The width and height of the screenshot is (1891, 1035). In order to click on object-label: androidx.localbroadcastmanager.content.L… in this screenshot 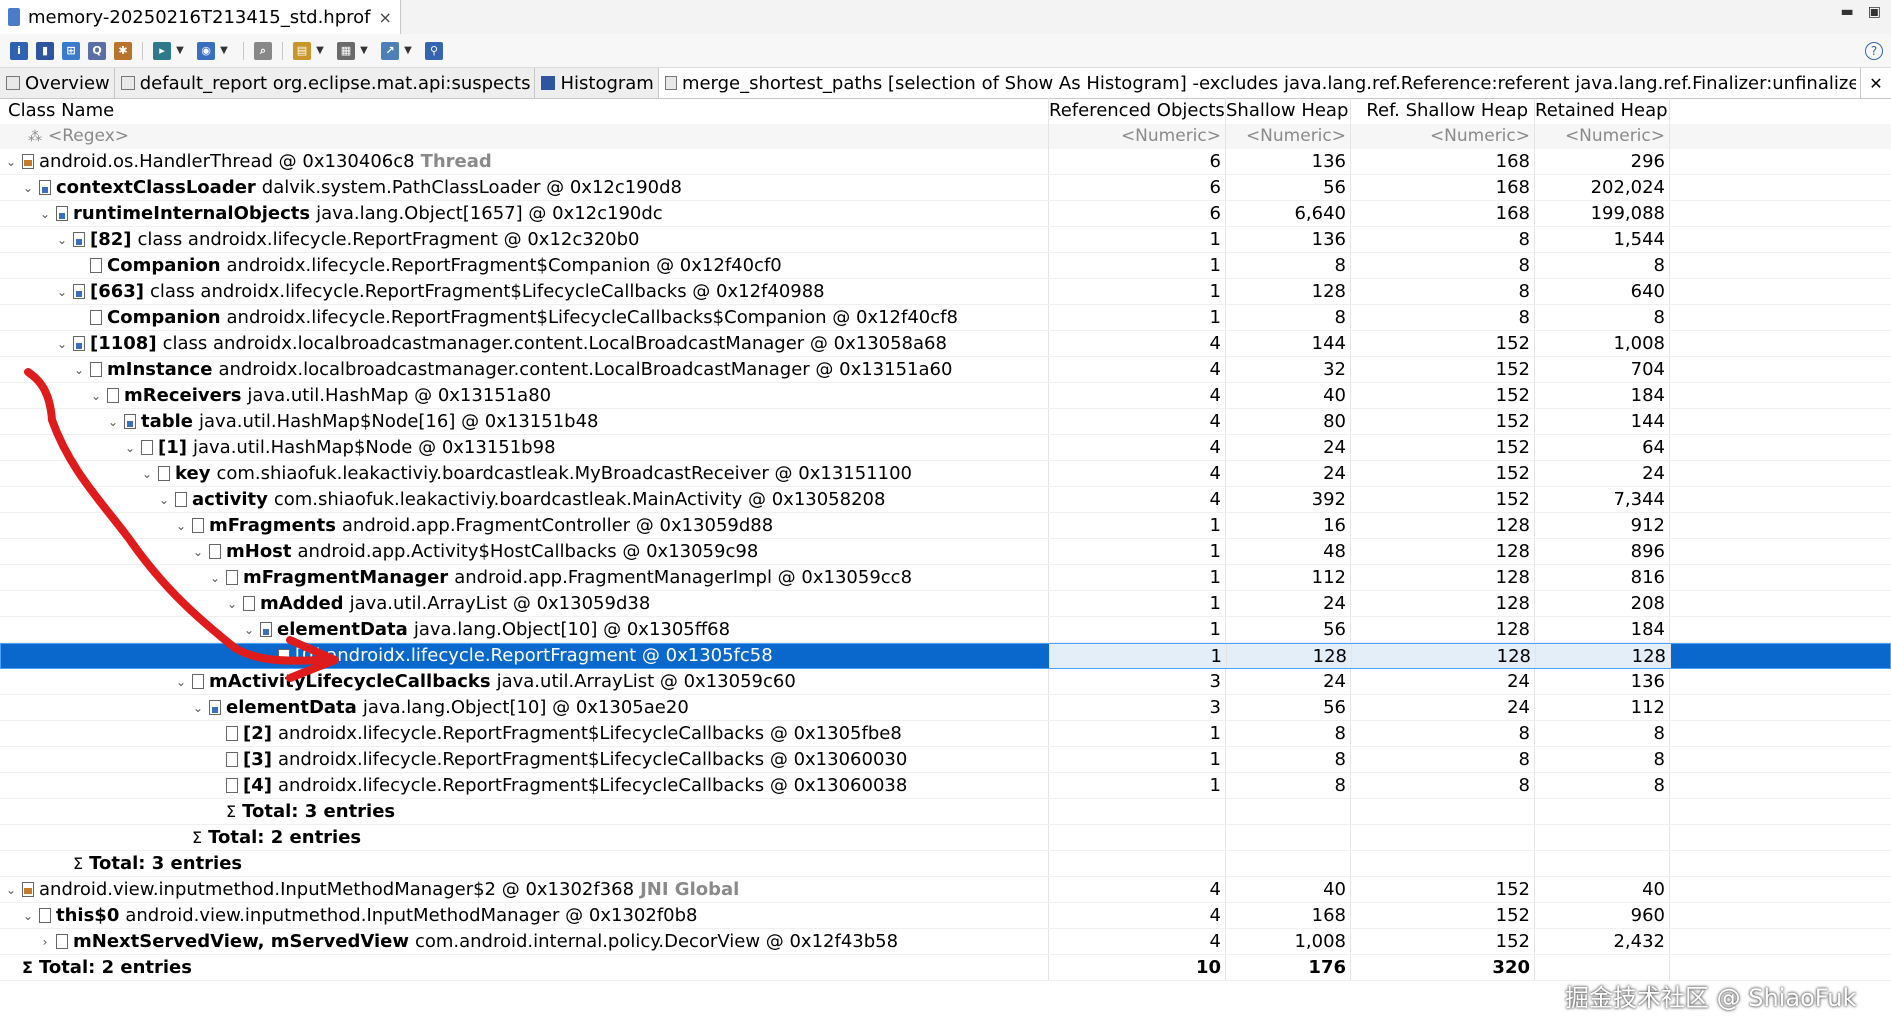, I will do `click(585, 369)`.